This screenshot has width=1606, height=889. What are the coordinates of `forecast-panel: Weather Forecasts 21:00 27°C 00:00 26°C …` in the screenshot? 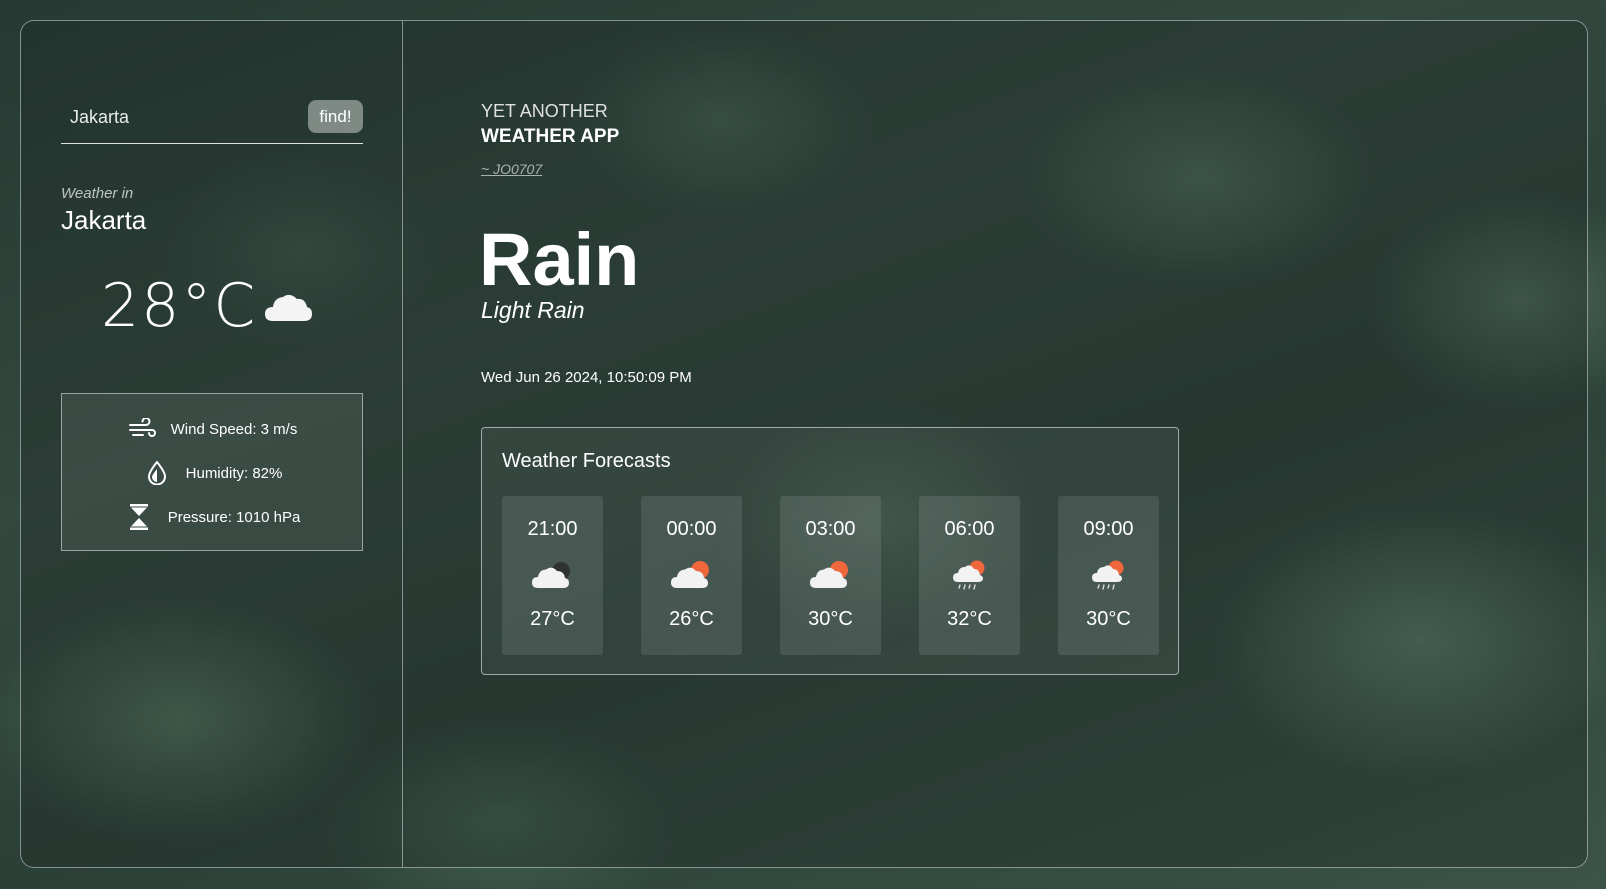 It's located at (830, 551).